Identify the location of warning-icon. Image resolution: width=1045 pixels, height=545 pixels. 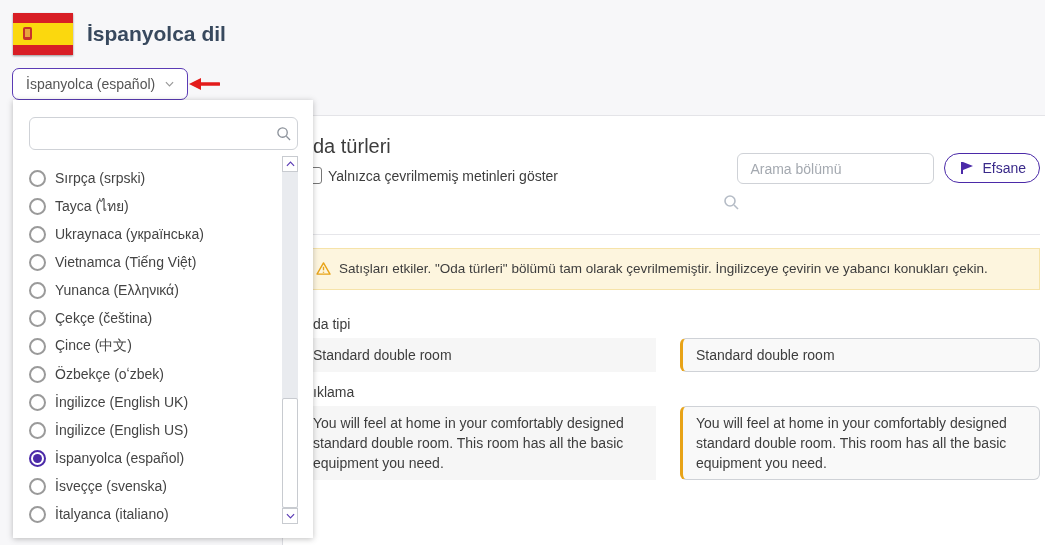
(323, 268).